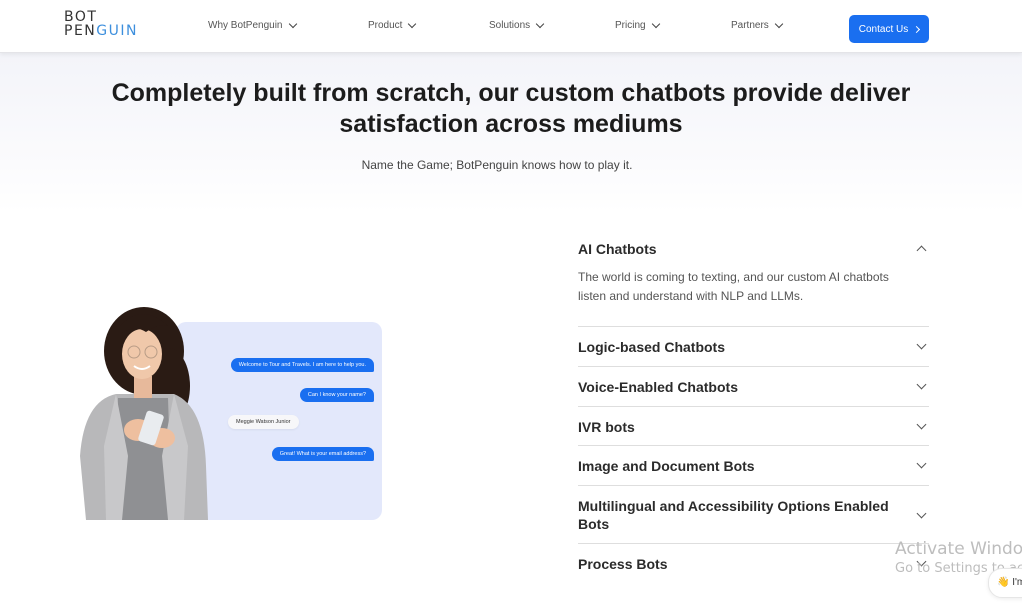 The image size is (1022, 608). Describe the element at coordinates (1017, 582) in the screenshot. I see `chat-widget-text: I'm` at that location.